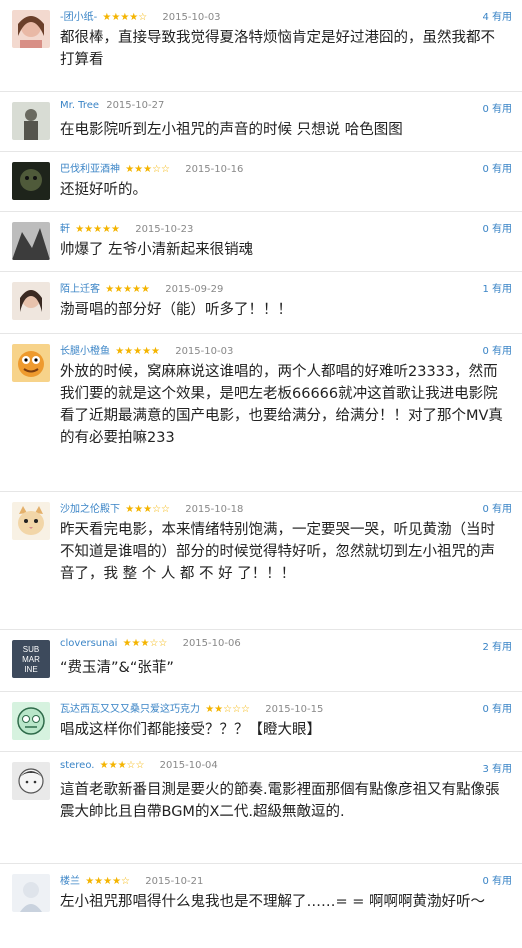  I want to click on comment-text: “费玉清”&“张菲”, so click(117, 668).